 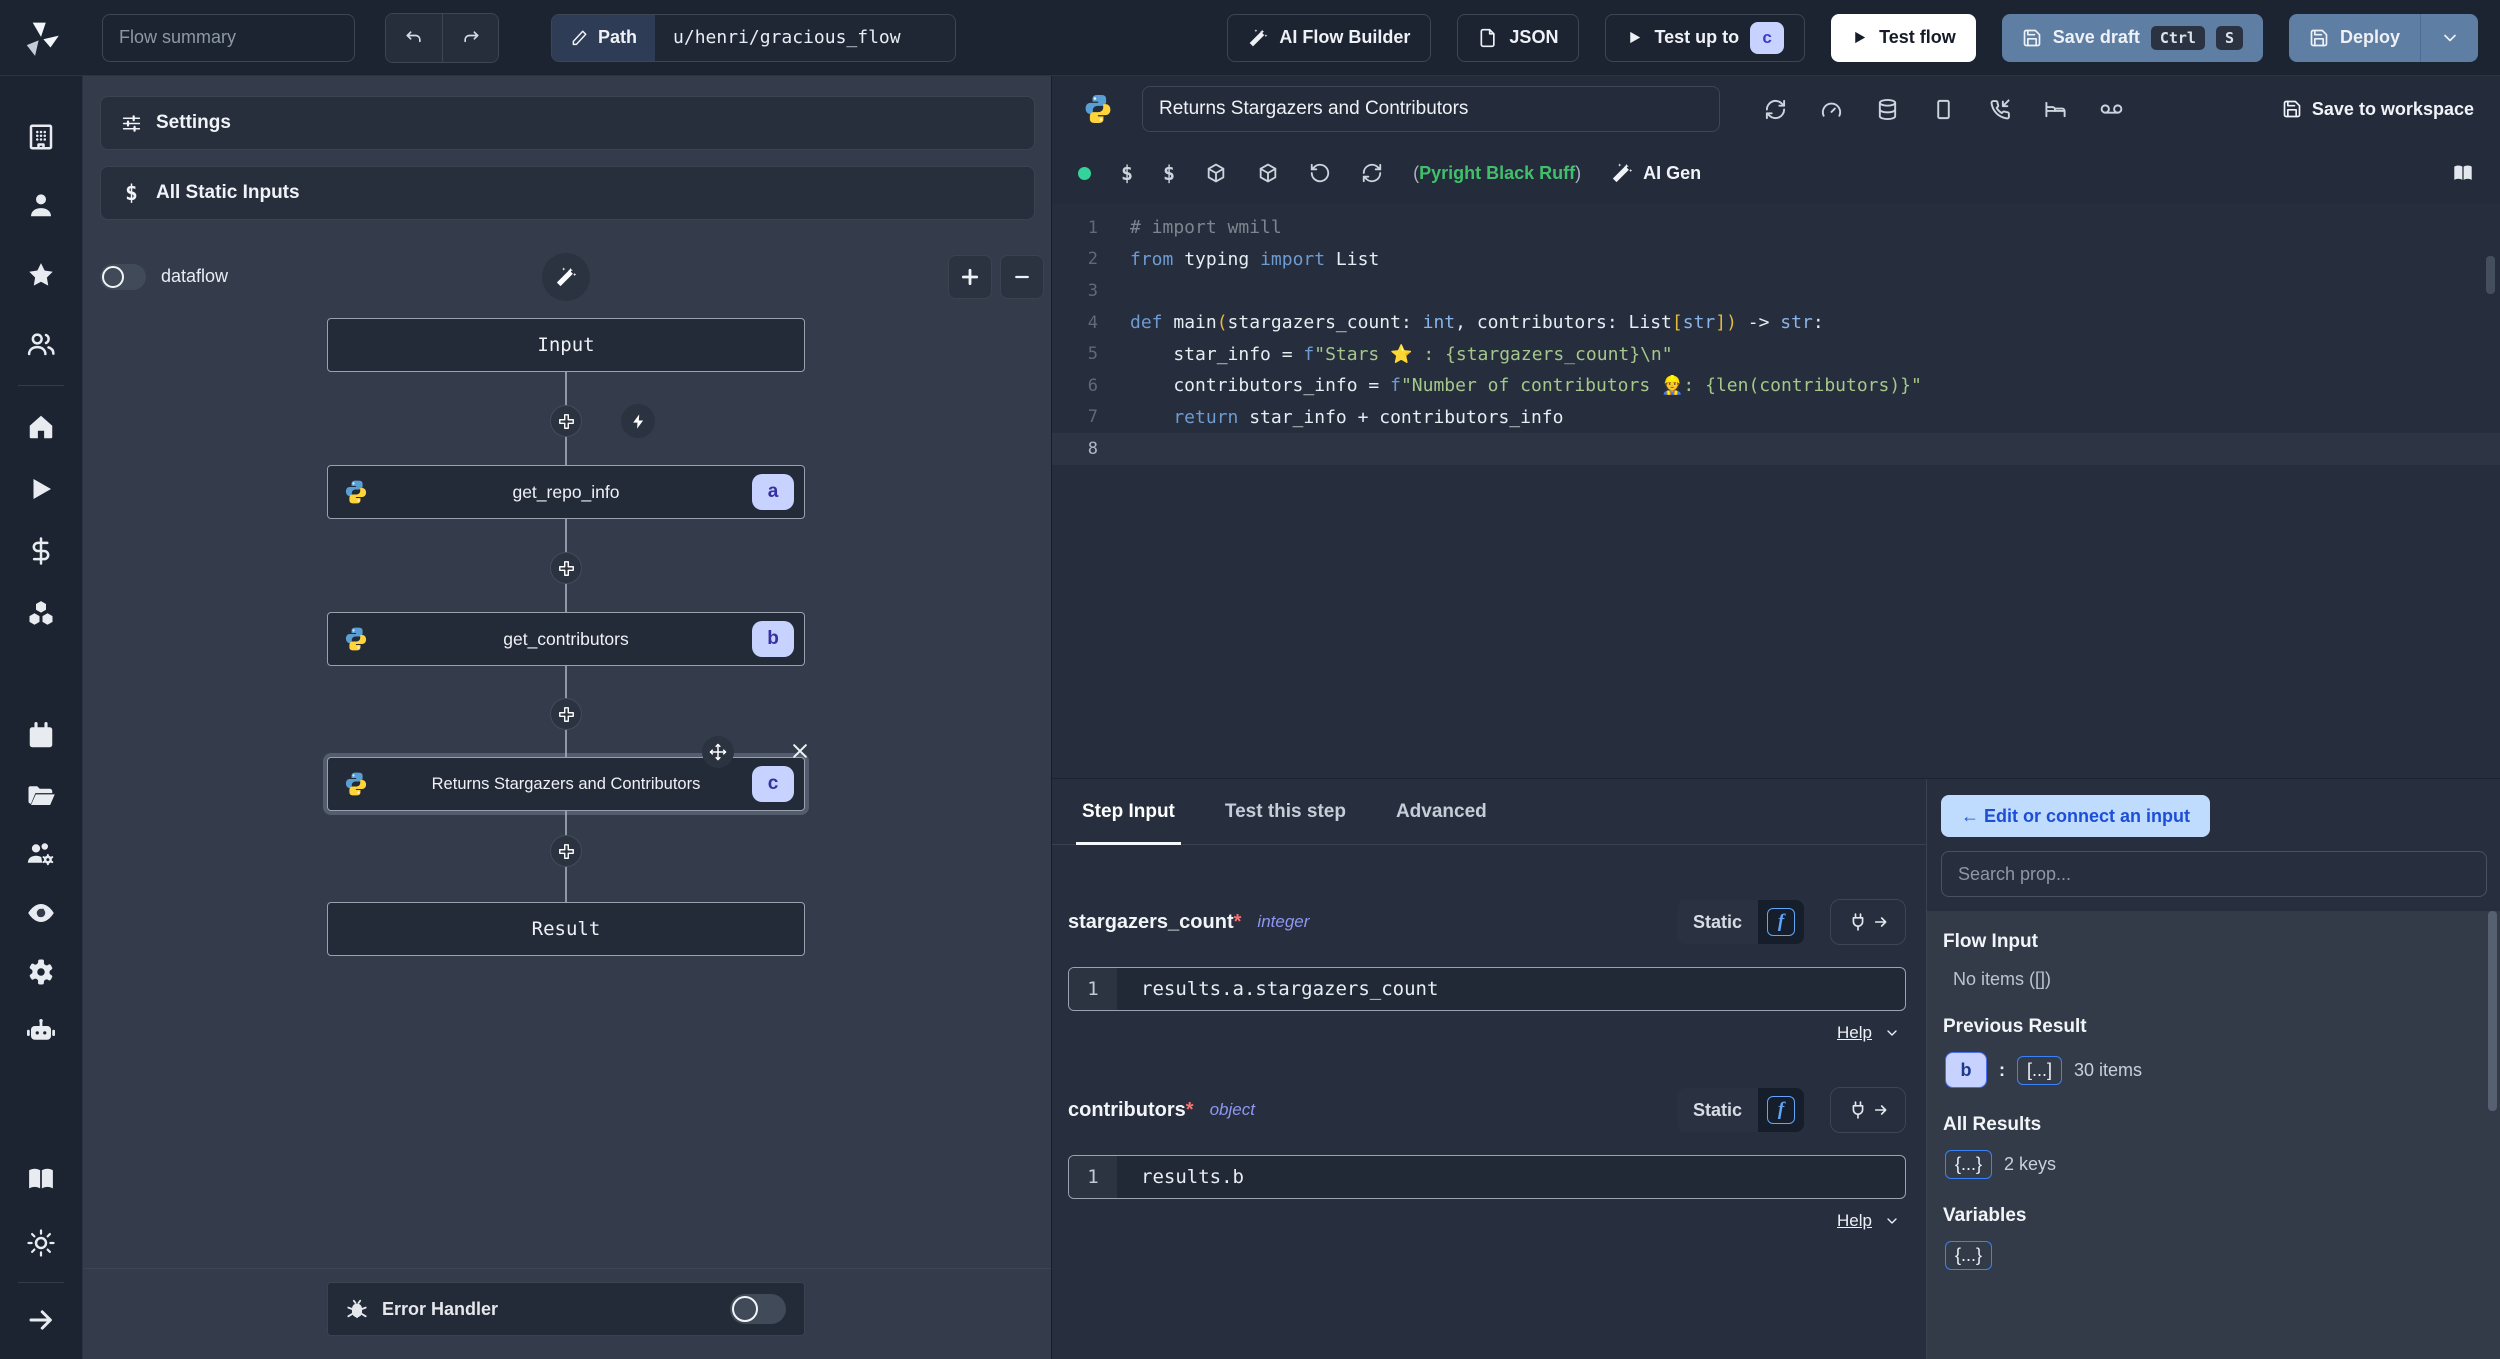 I want to click on move-node-handle, so click(x=718, y=752).